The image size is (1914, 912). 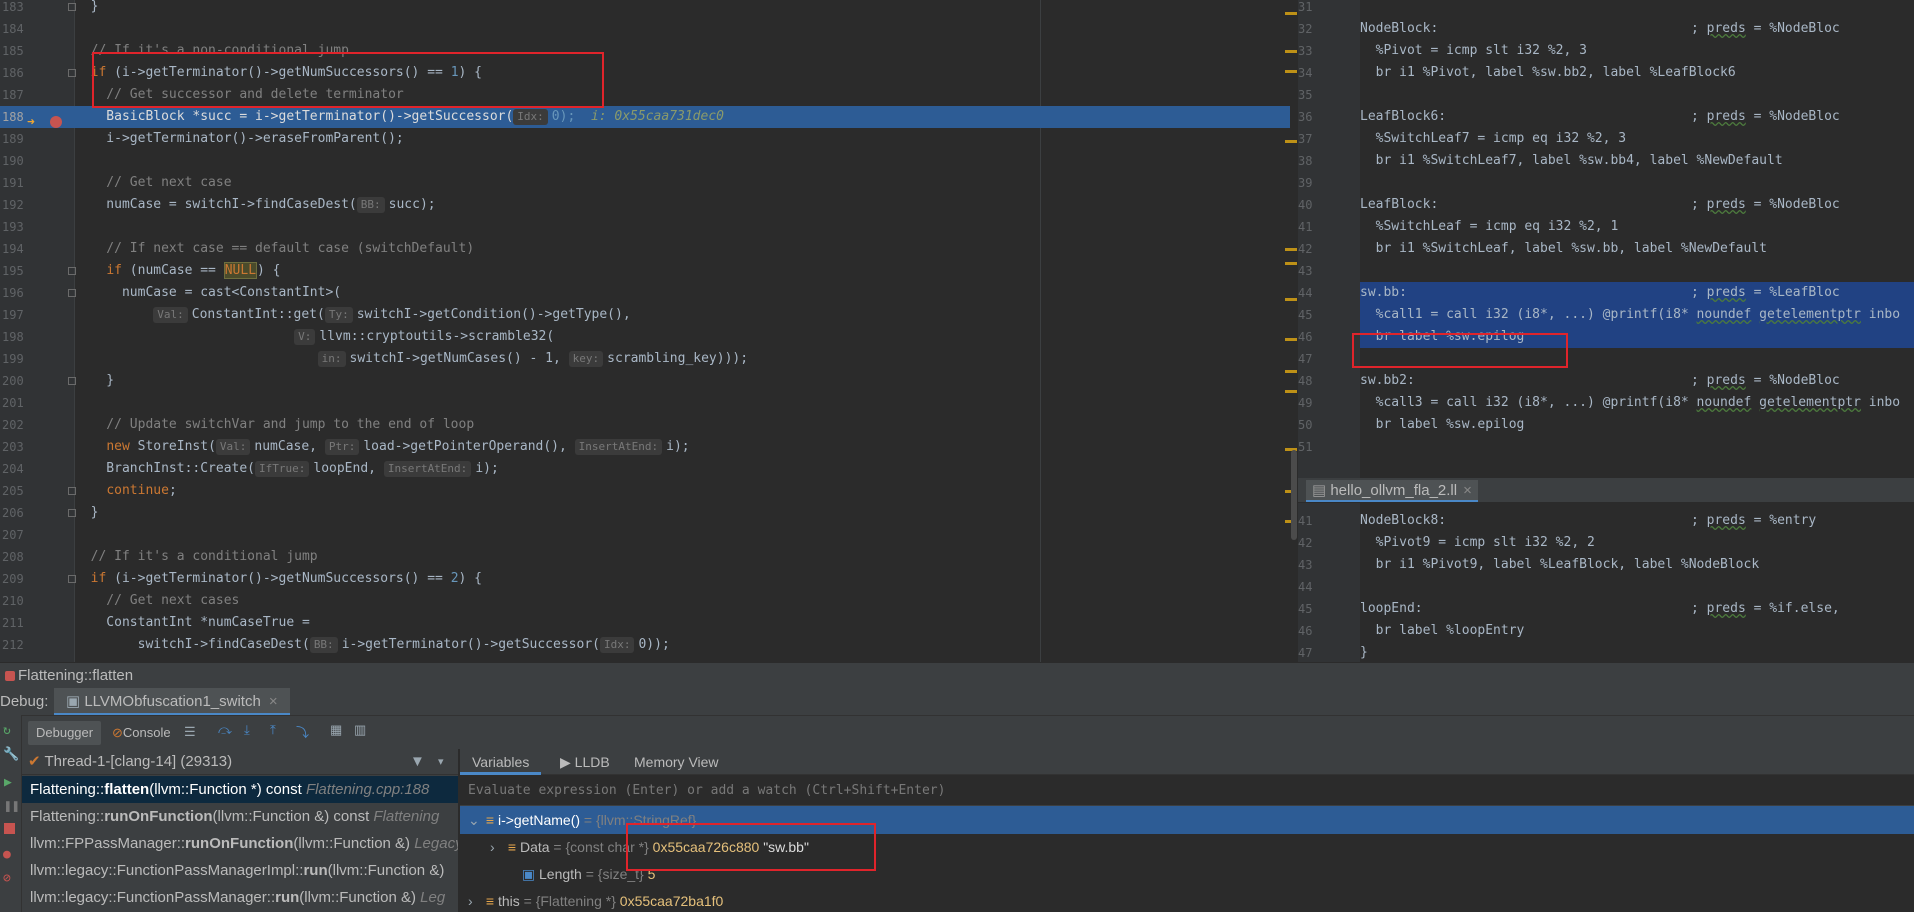 What do you see at coordinates (336, 730) in the screenshot?
I see `table-icon: ▦` at bounding box center [336, 730].